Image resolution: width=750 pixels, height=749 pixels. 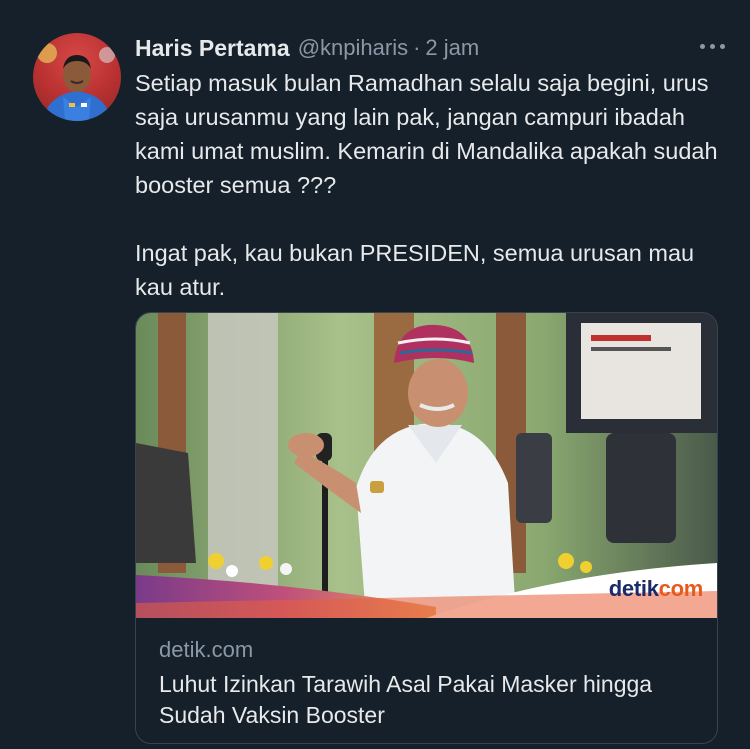 I want to click on more-options-icon, so click(x=712, y=46).